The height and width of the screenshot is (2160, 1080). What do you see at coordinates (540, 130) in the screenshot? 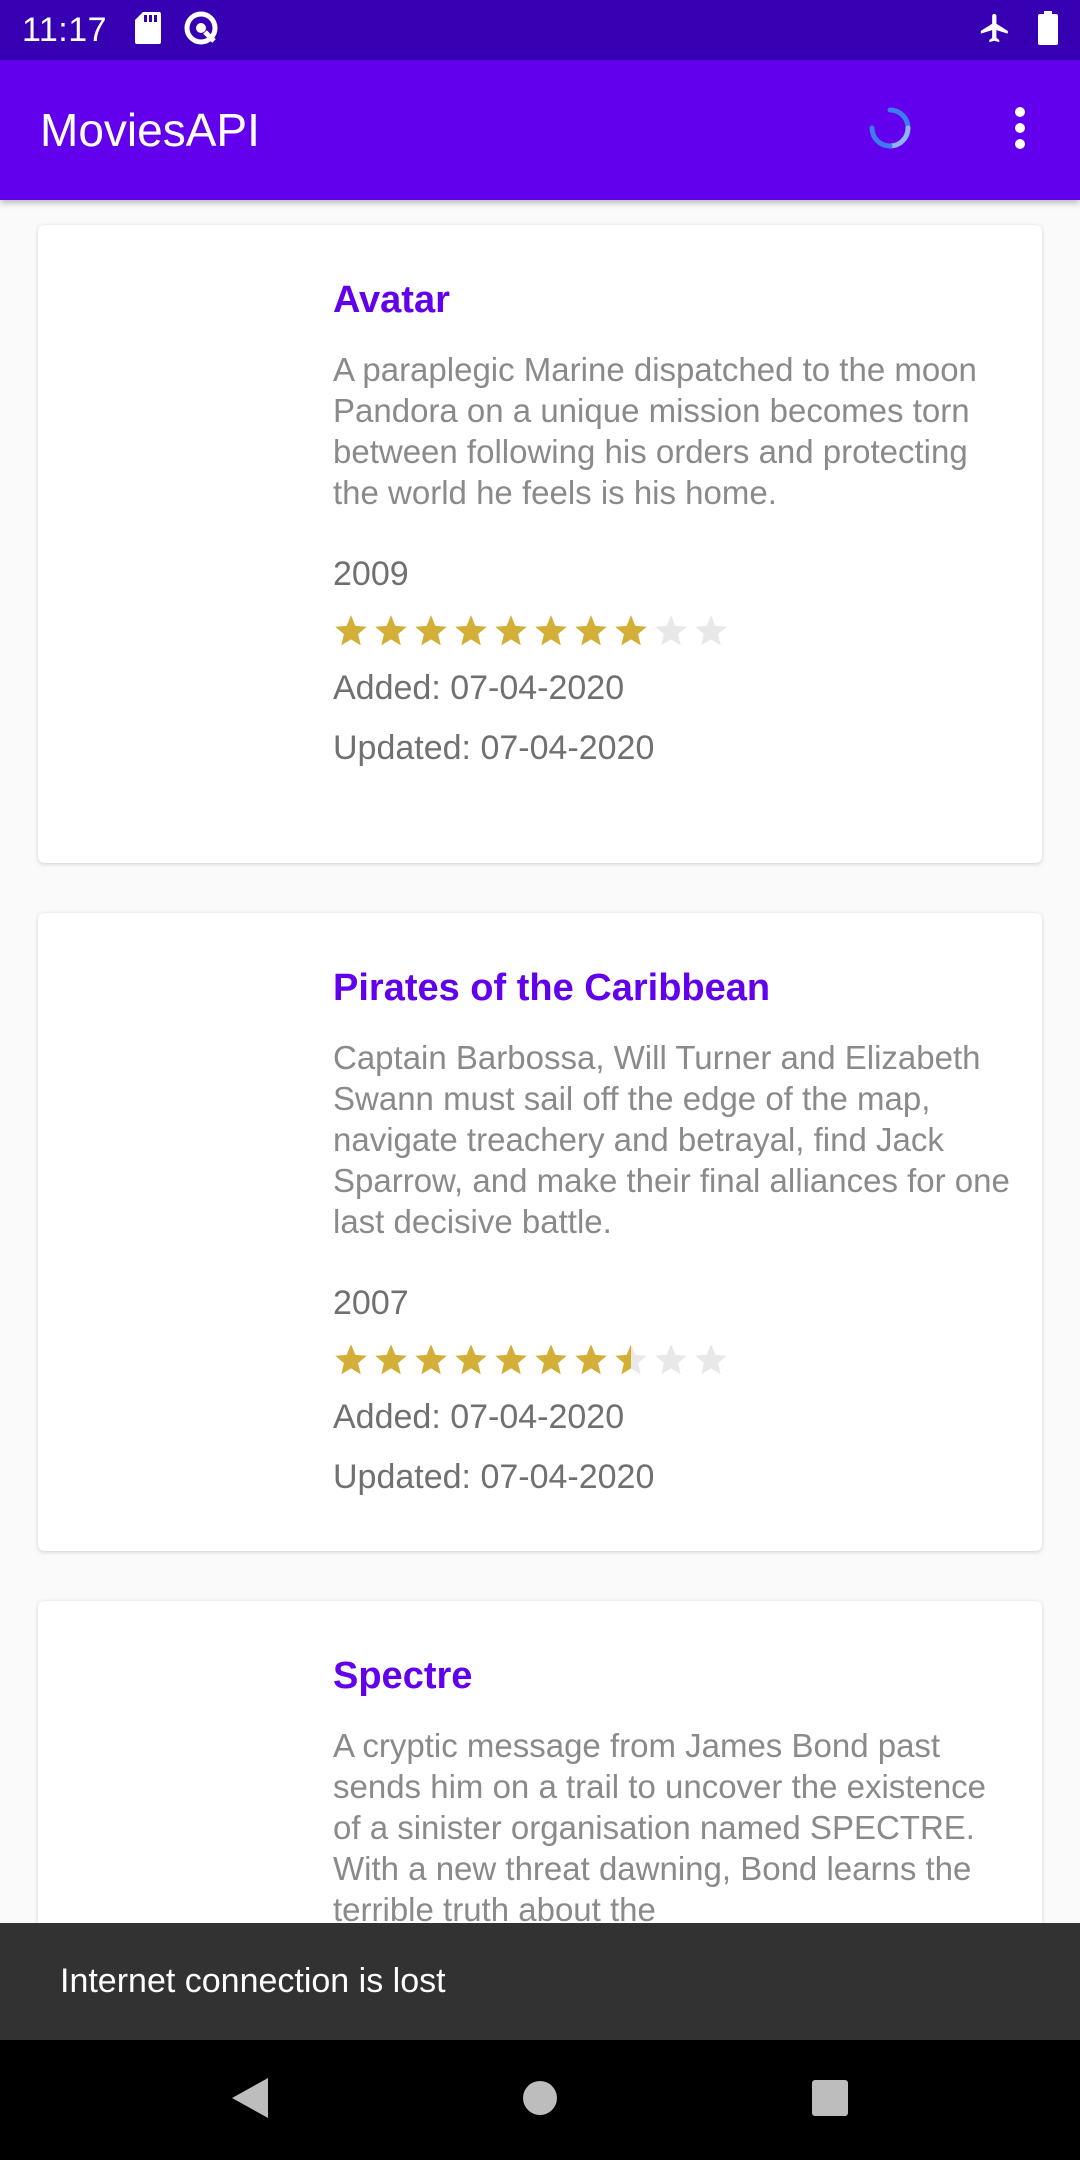
I see `app-bar: MoviesAPI` at bounding box center [540, 130].